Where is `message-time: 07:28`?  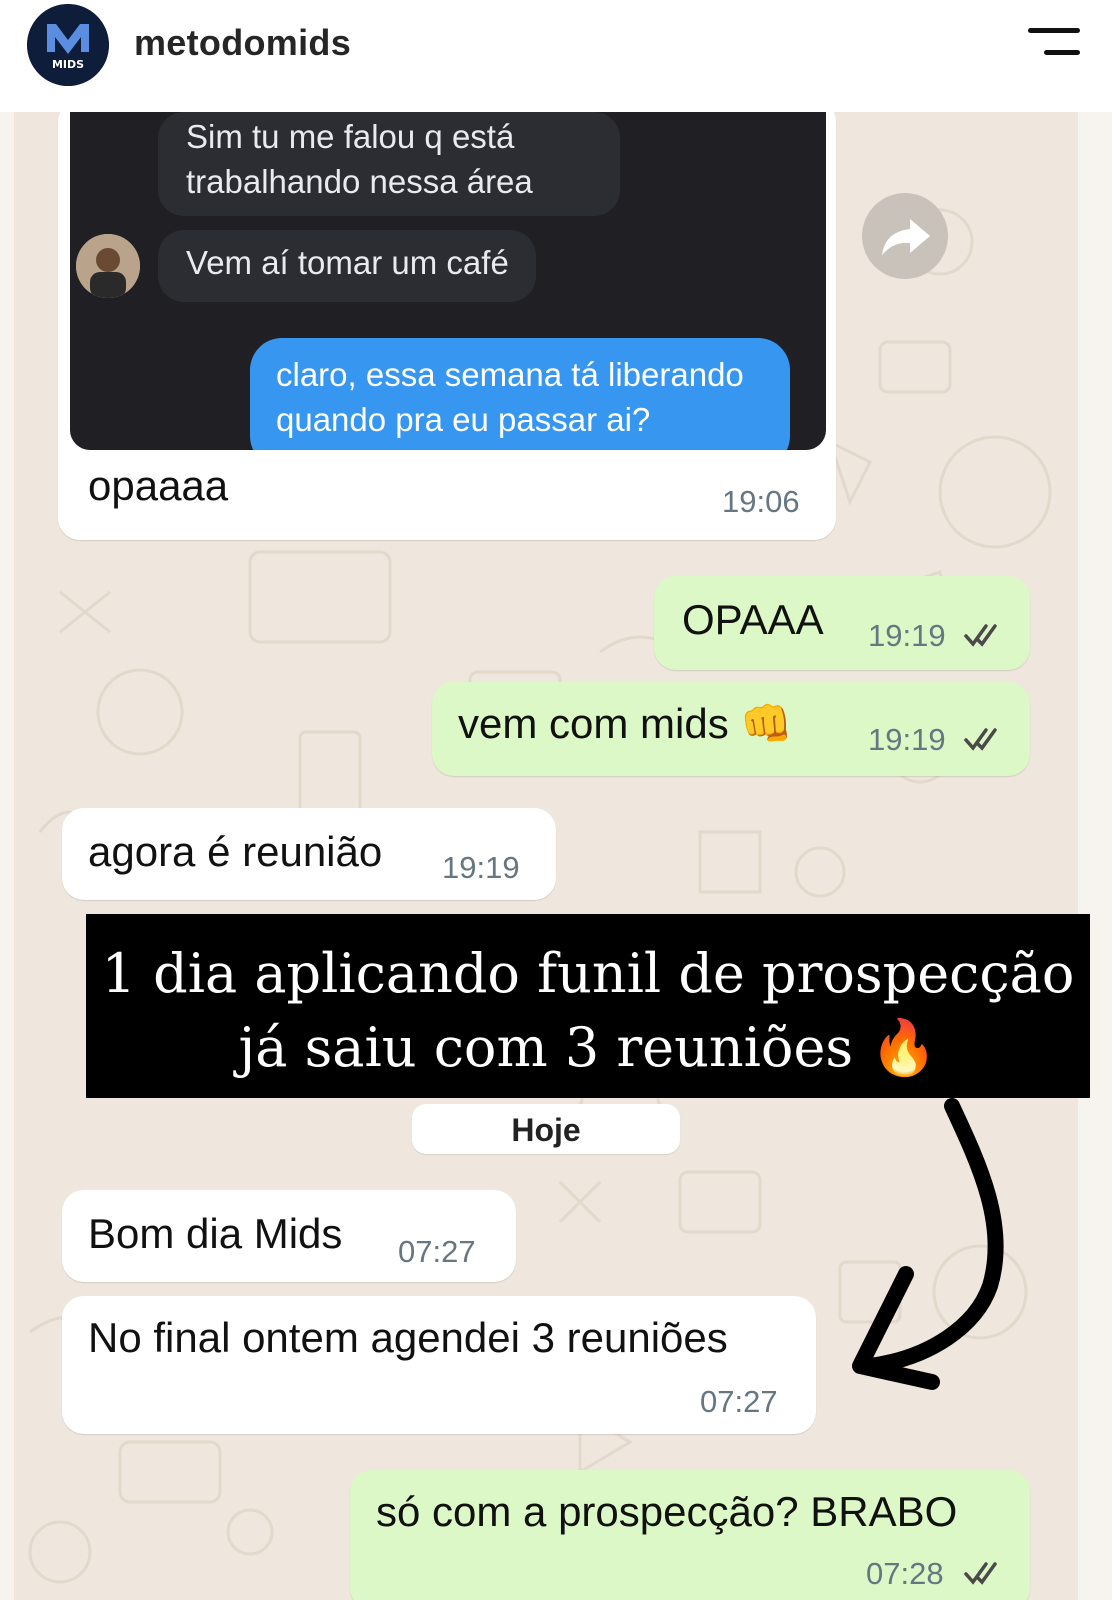
message-time: 07:28 is located at coordinates (905, 1573).